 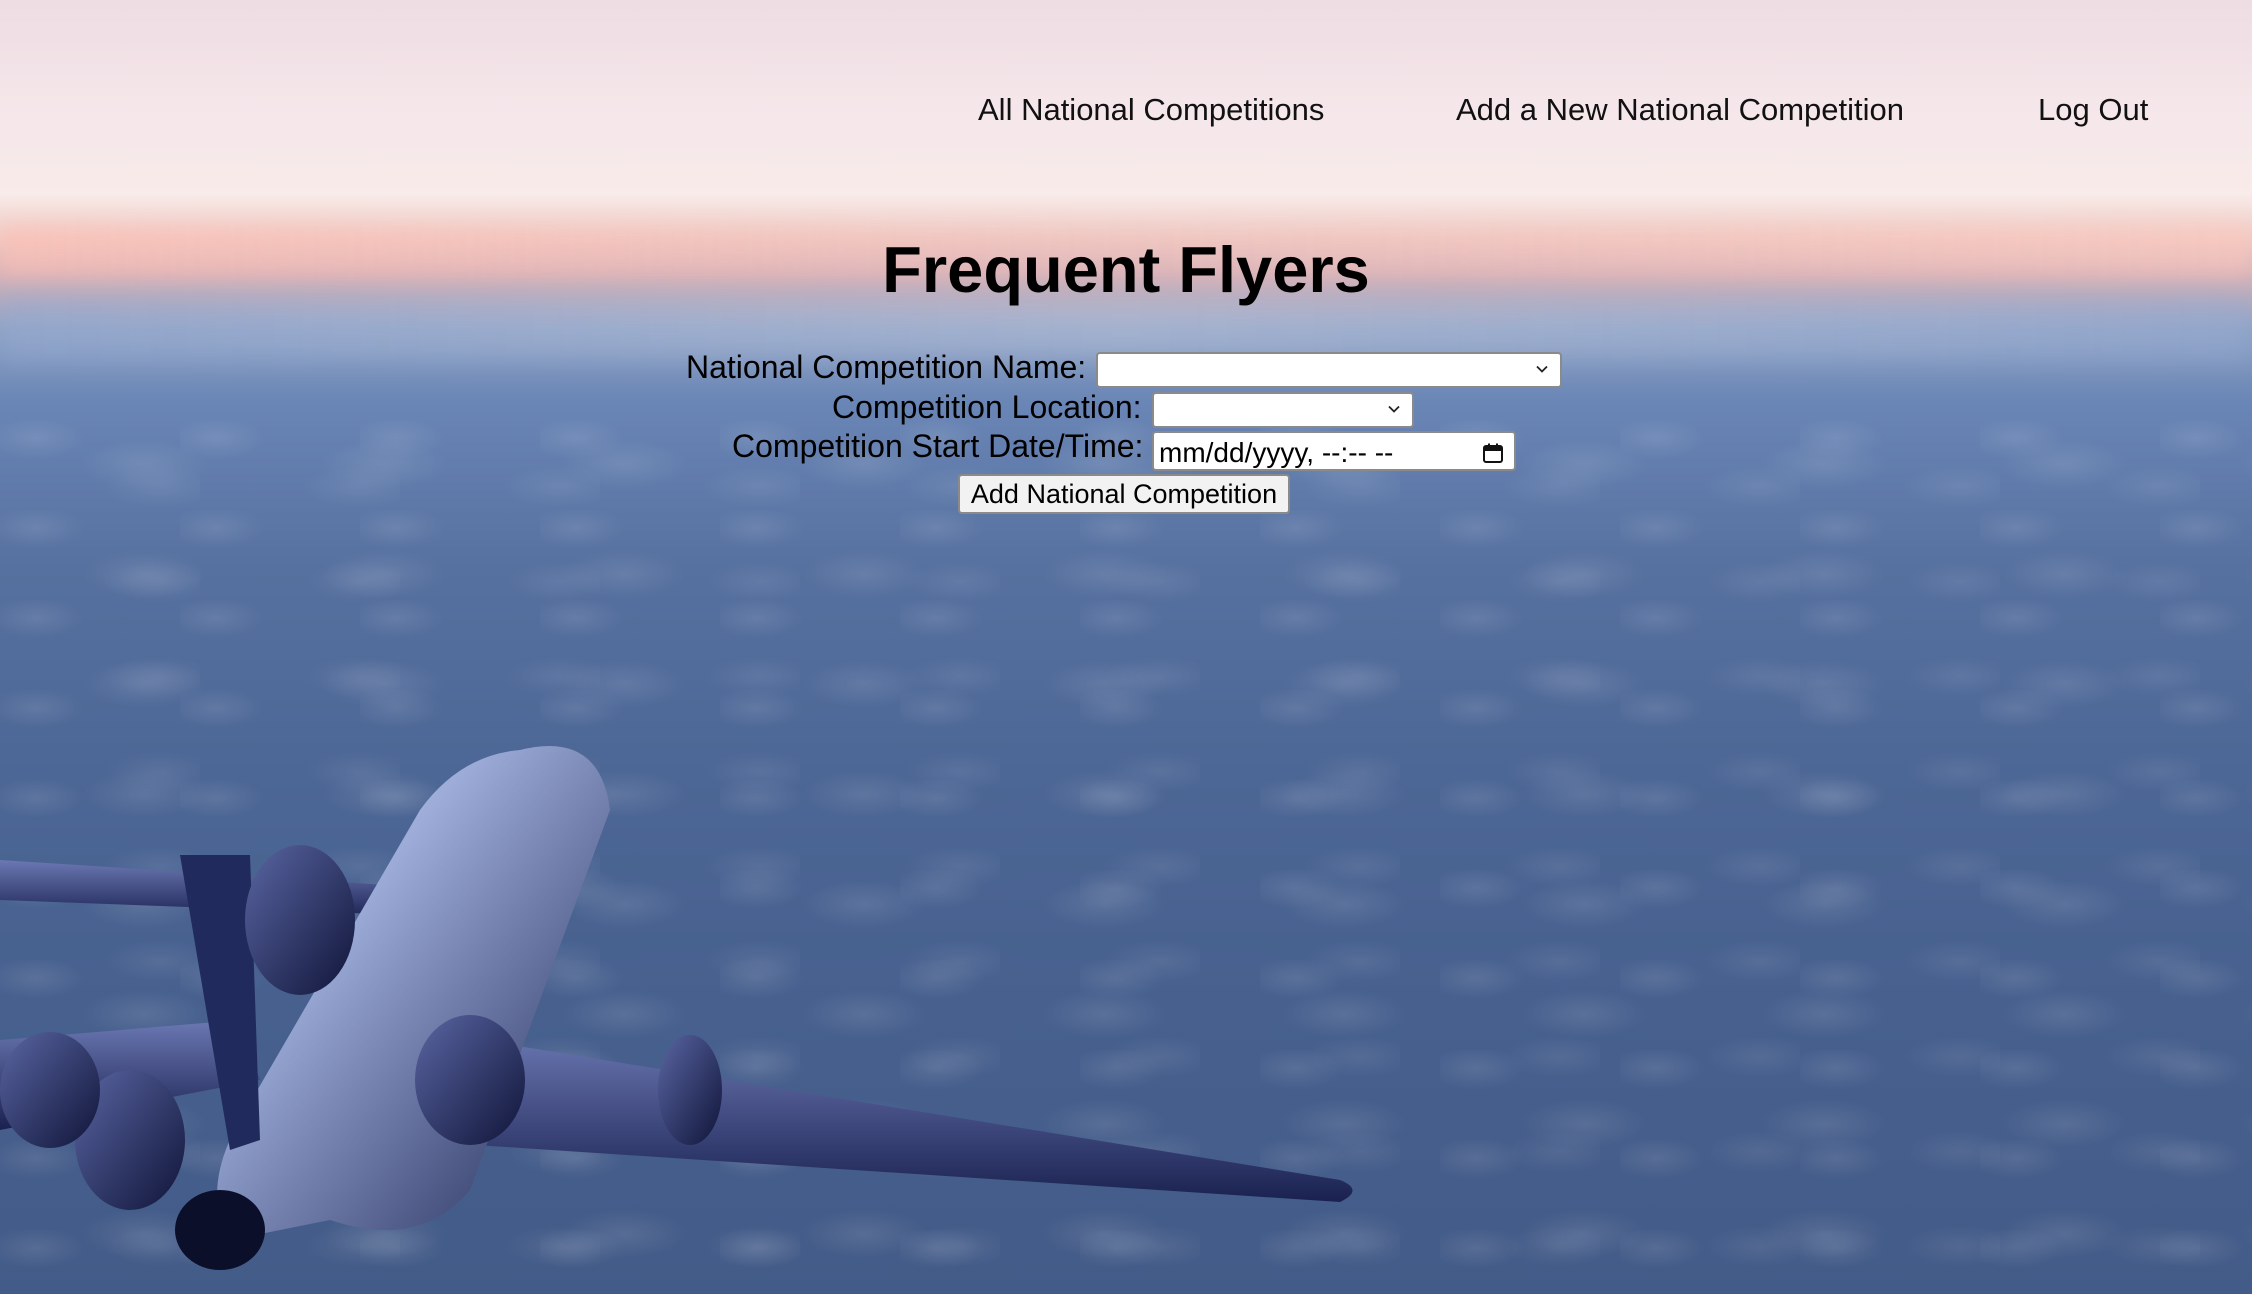 What do you see at coordinates (1126, 269) in the screenshot?
I see `page-title: Frequent Flyers` at bounding box center [1126, 269].